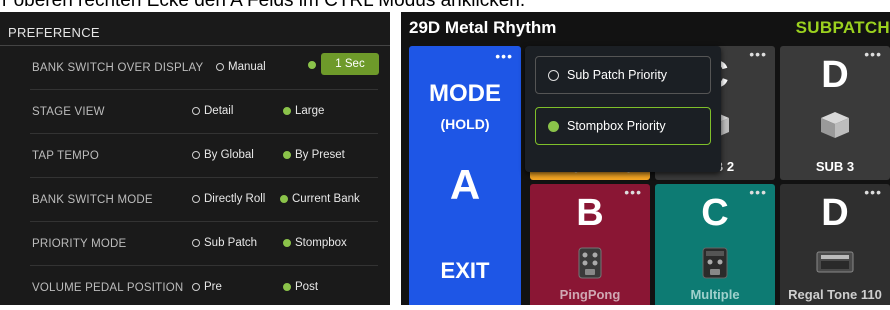 This screenshot has width=890, height=310. Describe the element at coordinates (321, 243) in the screenshot. I see `option-label: Stompbox` at that location.